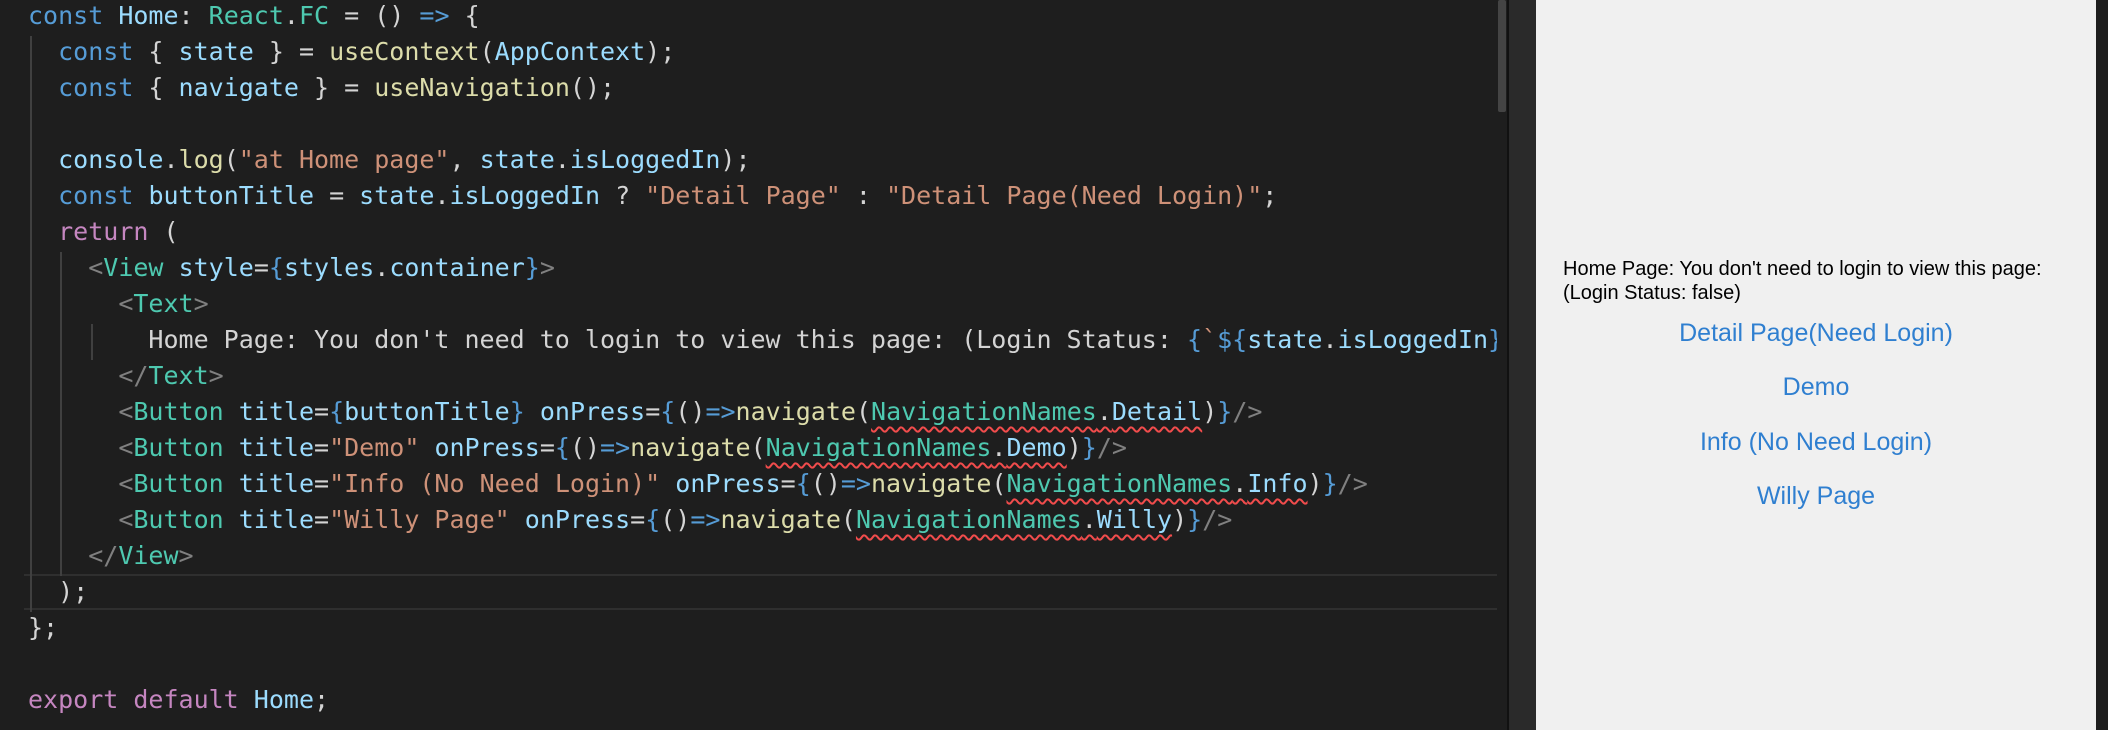 The image size is (2108, 730). I want to click on code-line: </View>, so click(110, 556).